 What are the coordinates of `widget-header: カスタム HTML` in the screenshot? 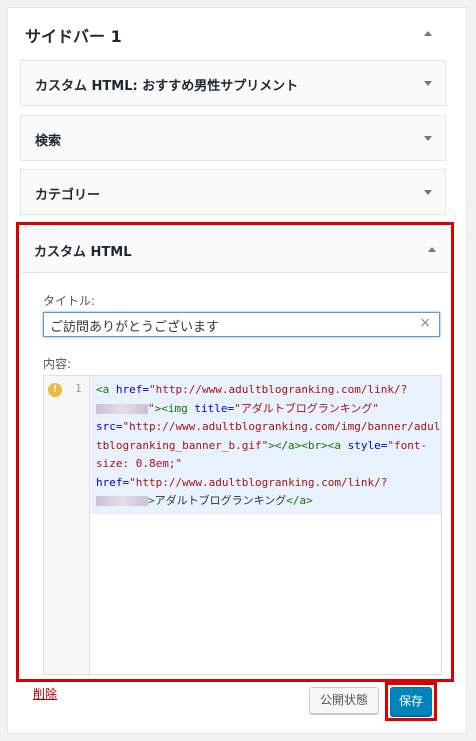 It's located at (235, 250).